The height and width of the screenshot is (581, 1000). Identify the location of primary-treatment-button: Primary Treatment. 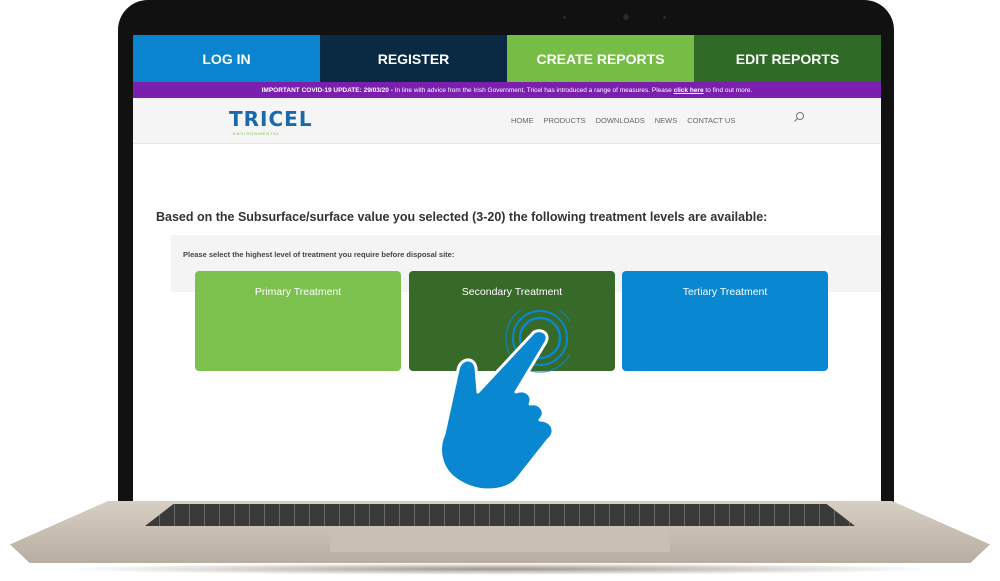
(298, 321).